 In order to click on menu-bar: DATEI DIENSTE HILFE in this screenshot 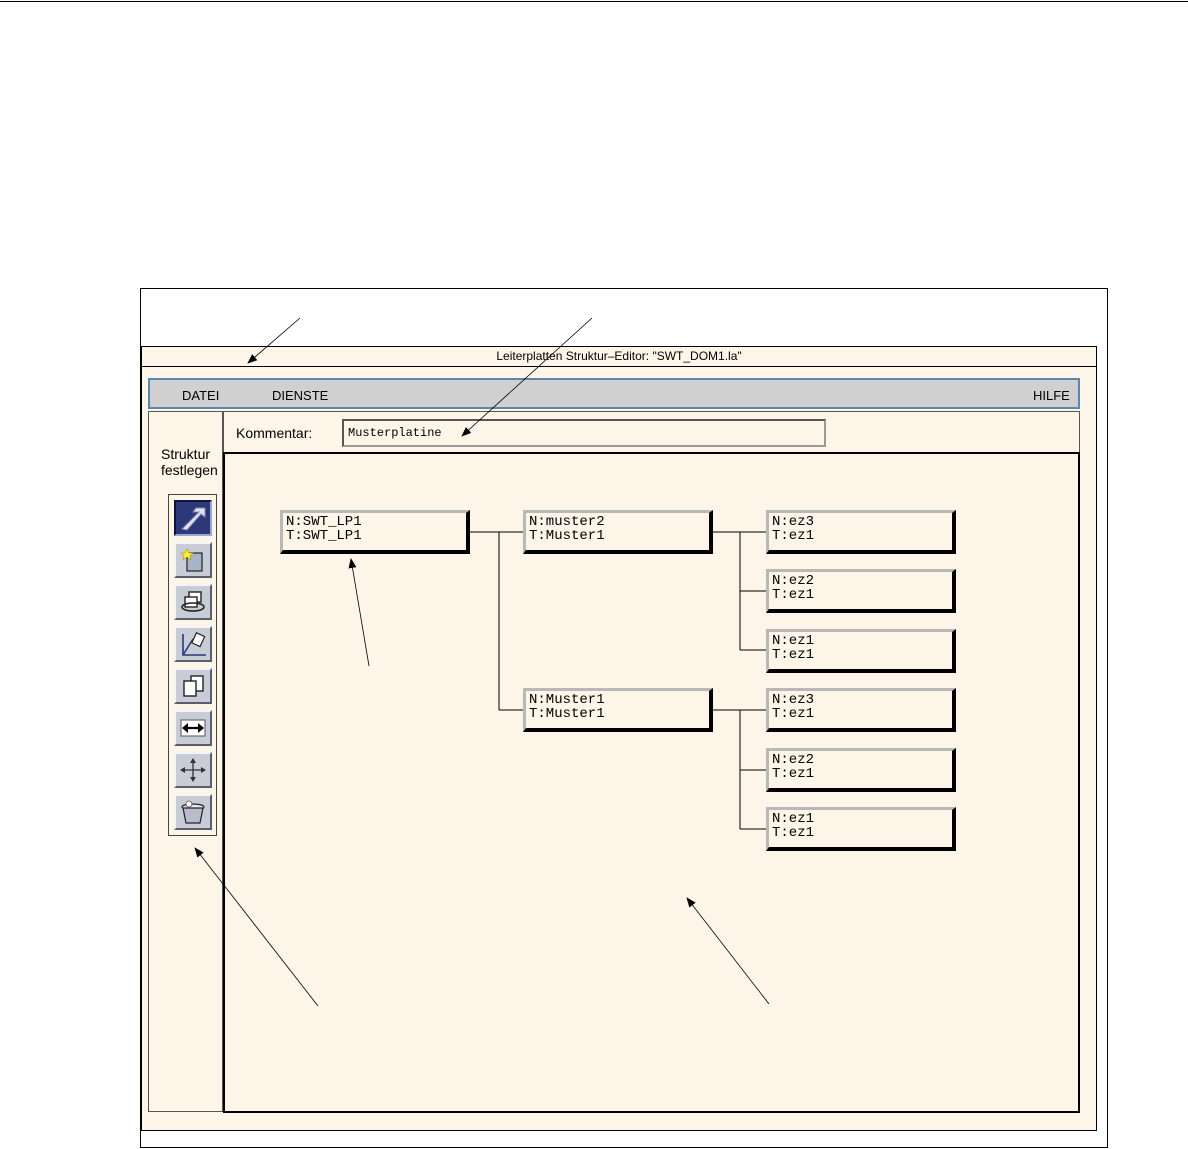, I will do `click(614, 393)`.